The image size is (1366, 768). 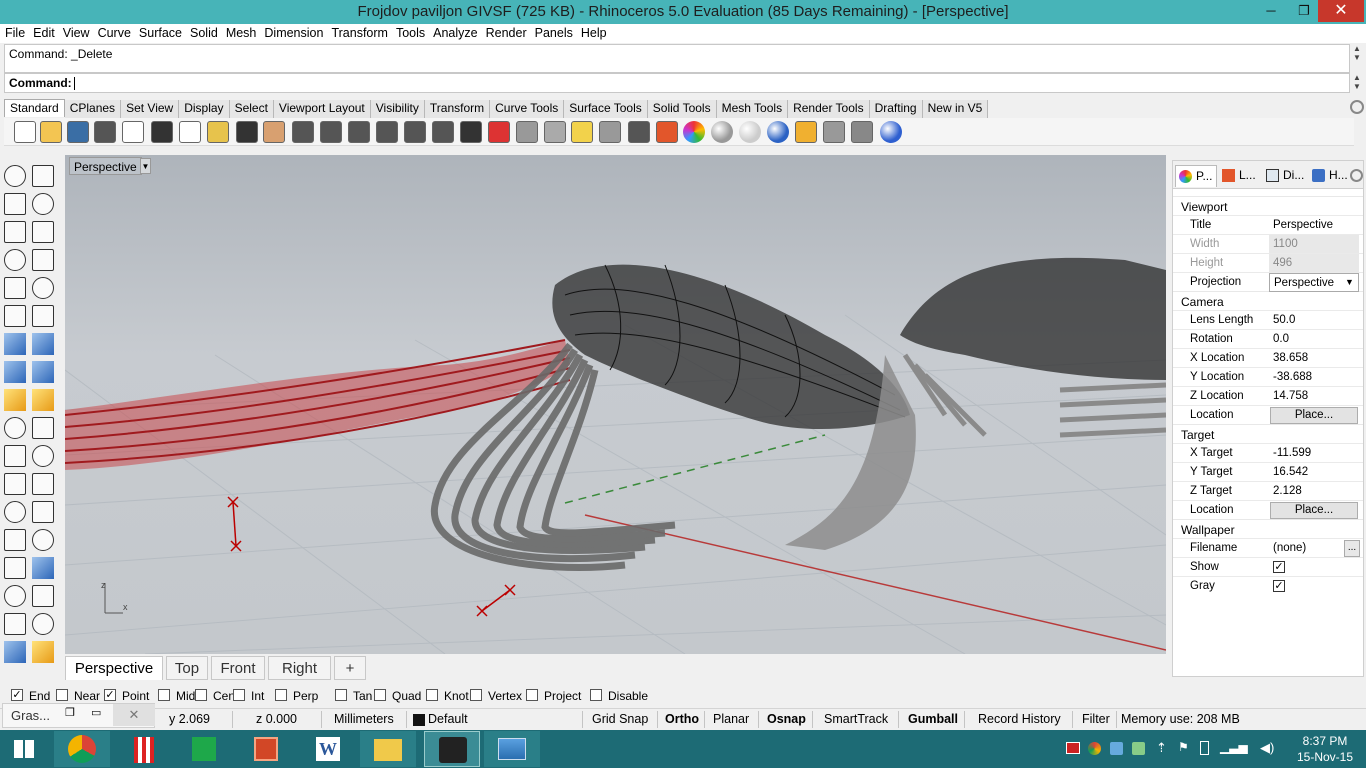 What do you see at coordinates (1116, 748) in the screenshot?
I see `network-device-tray-icon` at bounding box center [1116, 748].